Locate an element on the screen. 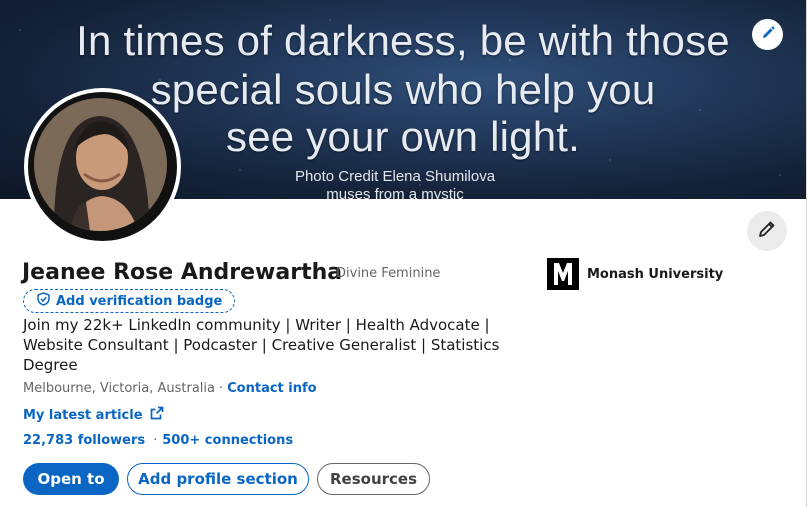  shield-check-icon is located at coordinates (46, 301).